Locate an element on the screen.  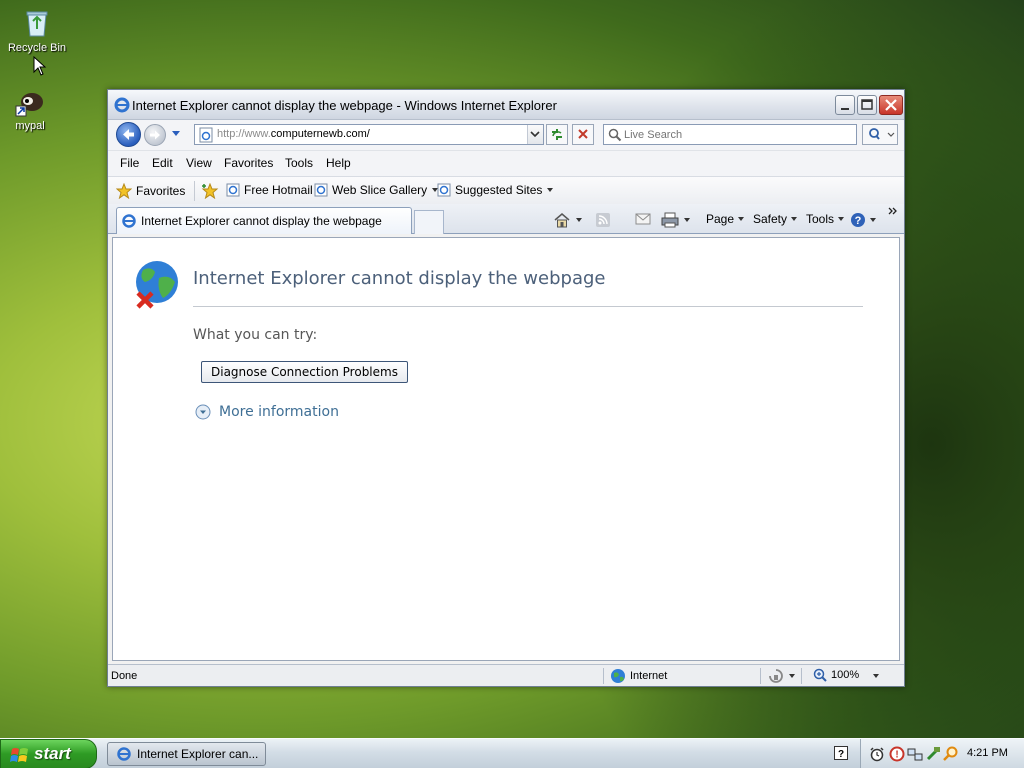
search-box is located at coordinates (730, 134).